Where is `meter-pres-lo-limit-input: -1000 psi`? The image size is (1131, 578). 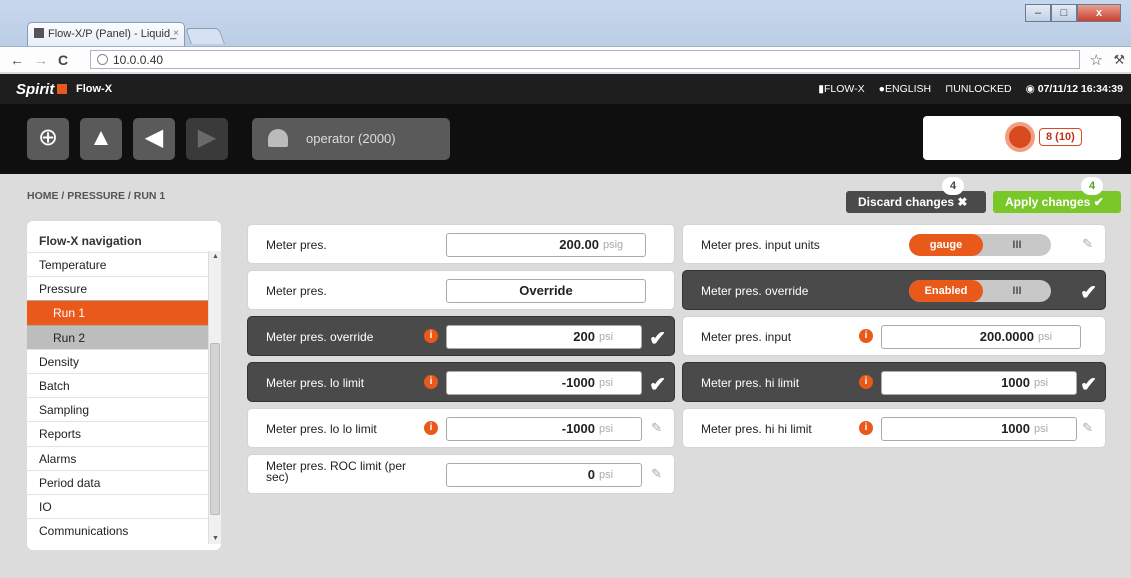
meter-pres-lo-limit-input: -1000 psi is located at coordinates (544, 383).